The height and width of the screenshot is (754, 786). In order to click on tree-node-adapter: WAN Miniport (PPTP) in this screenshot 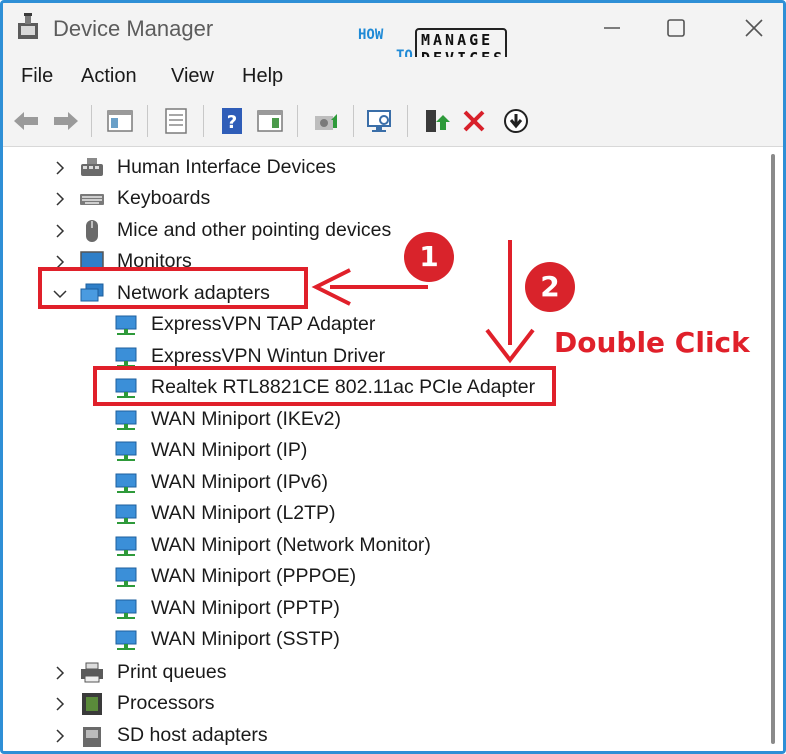, I will do `click(263, 609)`.